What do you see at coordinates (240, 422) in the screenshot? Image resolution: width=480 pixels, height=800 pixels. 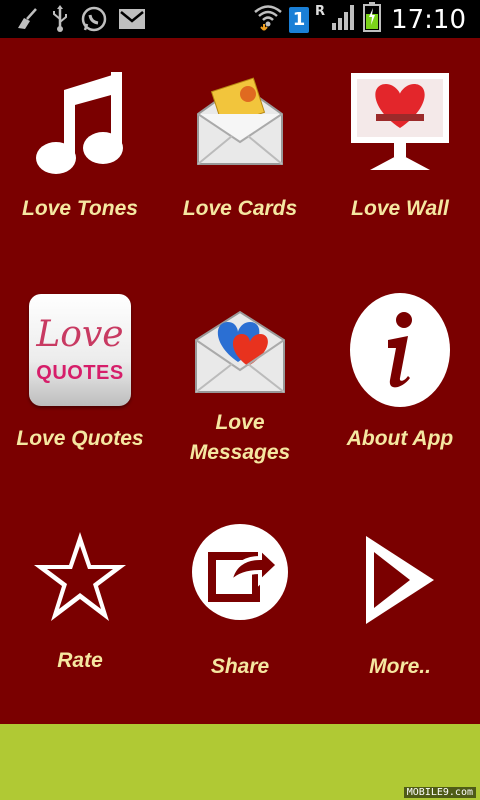 I see `love-messages-label-line1: Love` at bounding box center [240, 422].